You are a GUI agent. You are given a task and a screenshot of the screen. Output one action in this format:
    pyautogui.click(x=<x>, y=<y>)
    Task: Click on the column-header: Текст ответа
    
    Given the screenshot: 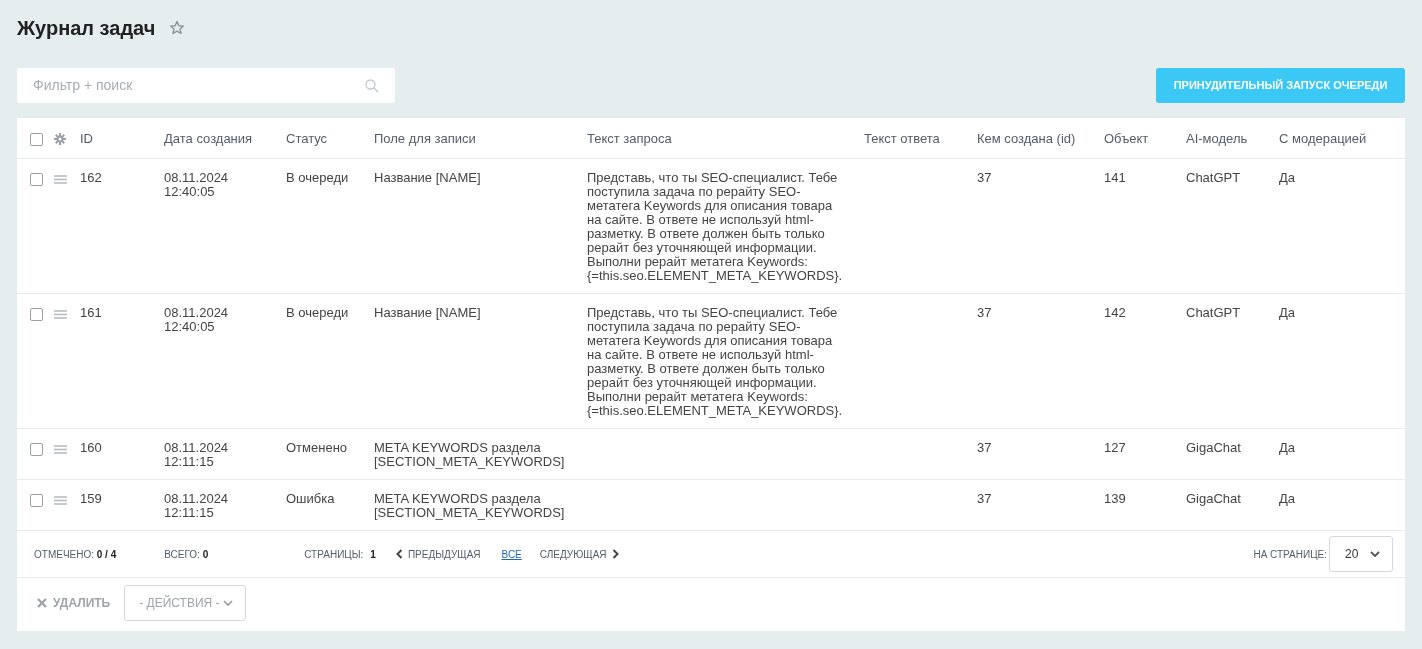 What is the action you would take?
    pyautogui.click(x=902, y=138)
    